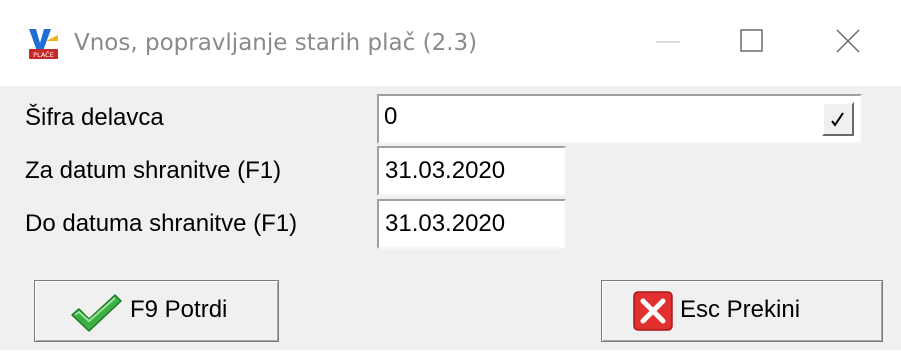  Describe the element at coordinates (450, 353) in the screenshot. I see `window-bottom-edge` at that location.